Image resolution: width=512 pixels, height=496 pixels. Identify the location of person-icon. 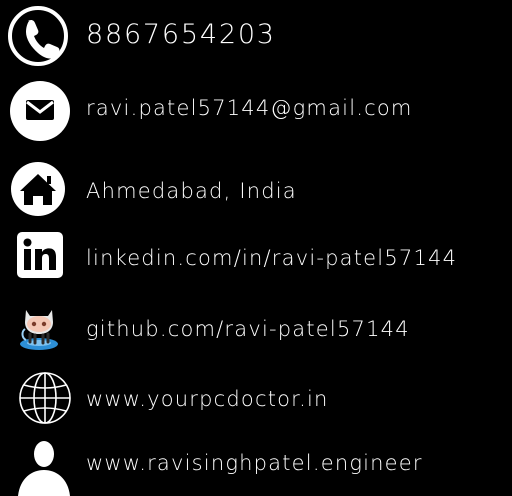
(44, 468).